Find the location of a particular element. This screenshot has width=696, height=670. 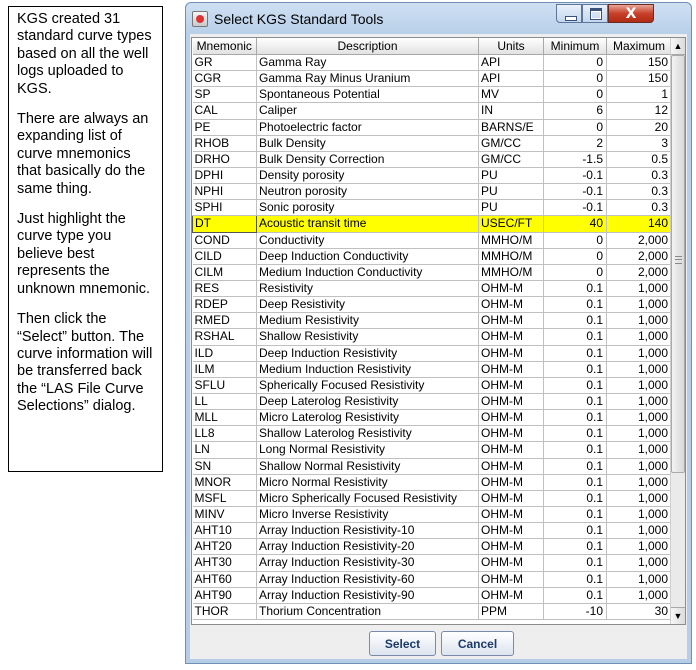

table-row: LN Long Normal Resistivity OHM-M 0.1 1,000 is located at coordinates (432, 450).